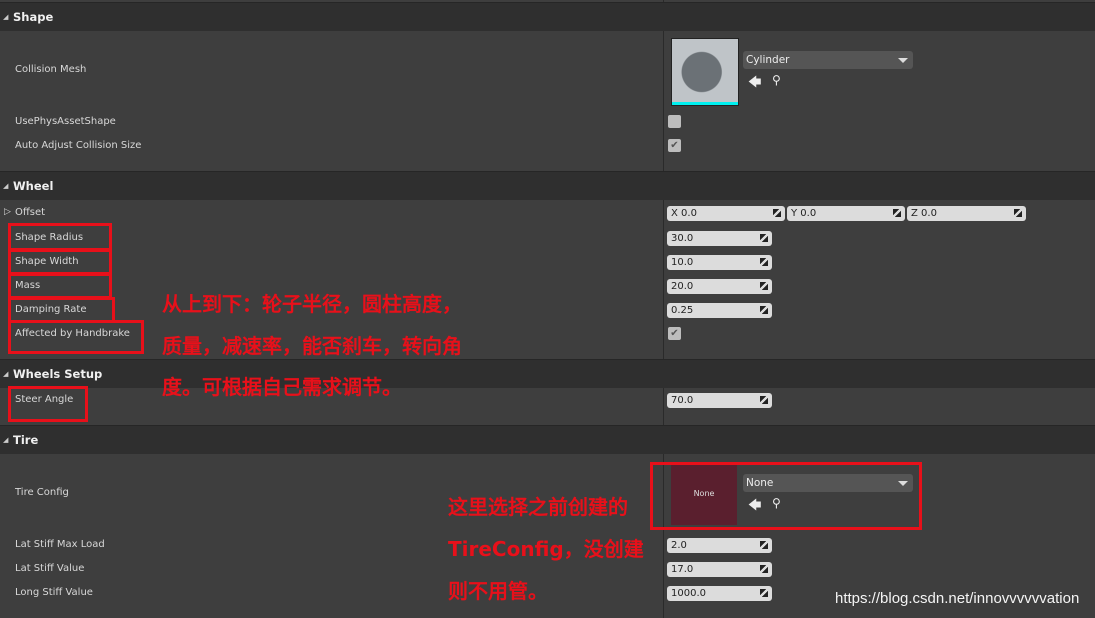  Describe the element at coordinates (705, 72) in the screenshot. I see `mesh-thumbnail` at that location.